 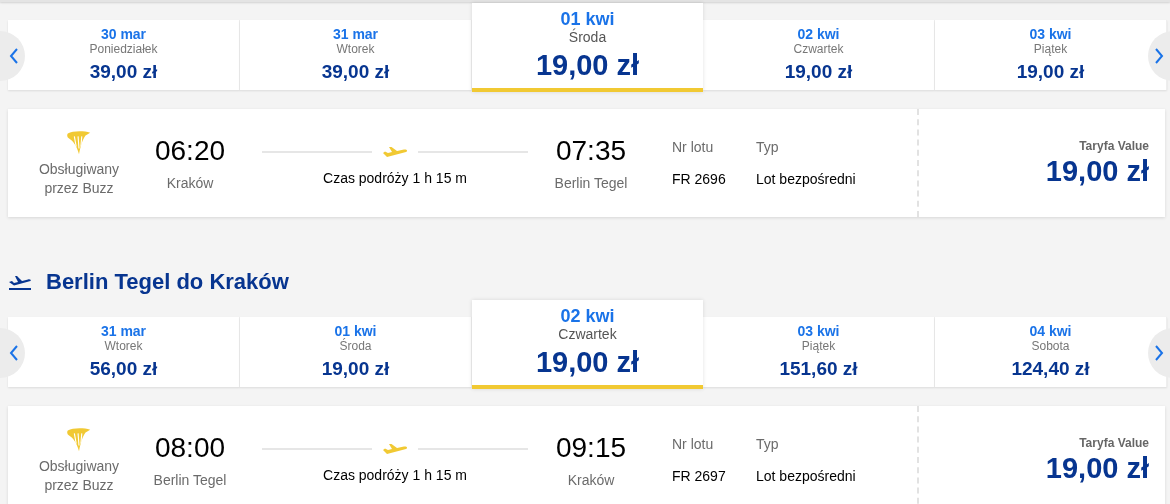 I want to click on departure-time: 06:20, so click(x=190, y=151).